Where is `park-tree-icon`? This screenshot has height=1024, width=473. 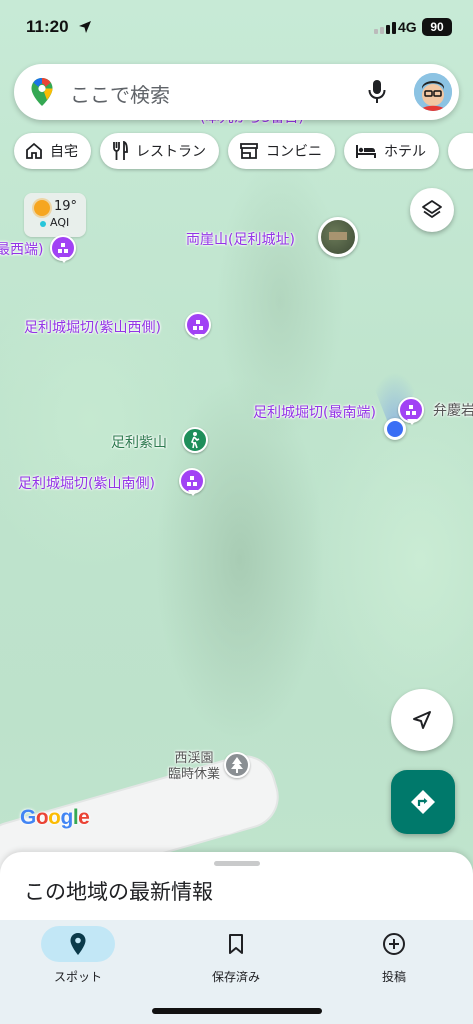 park-tree-icon is located at coordinates (237, 765).